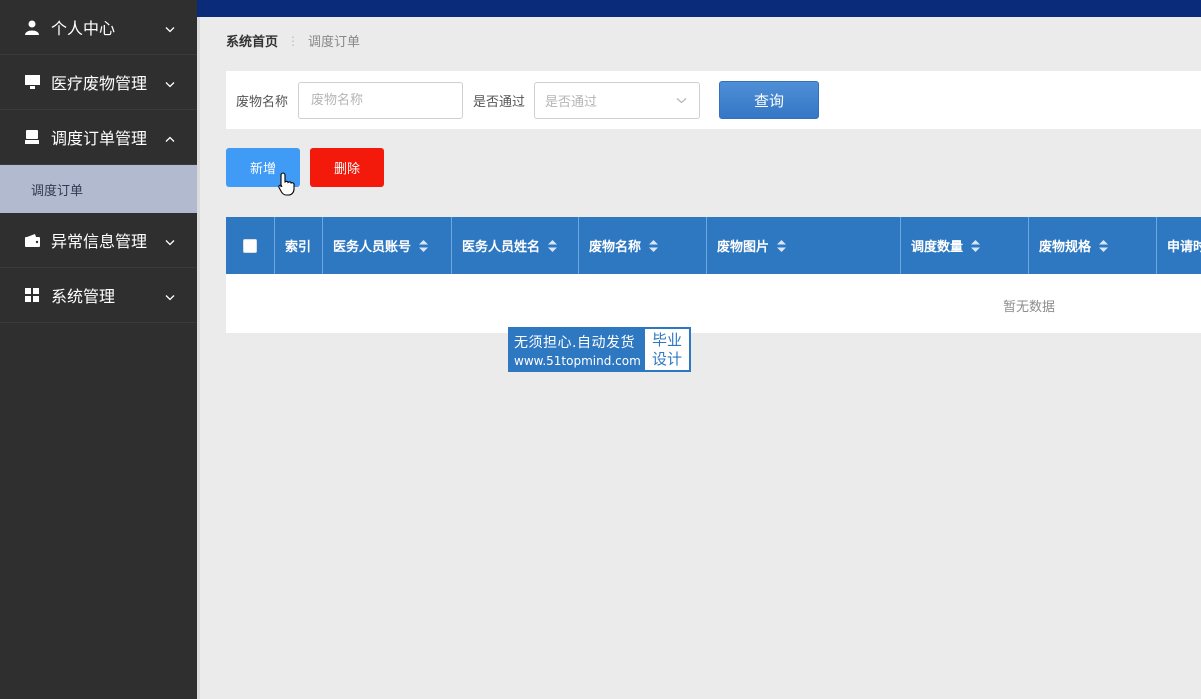 Image resolution: width=1201 pixels, height=699 pixels. I want to click on sidebar-item-exceptions: 异常信息管理, so click(98, 240).